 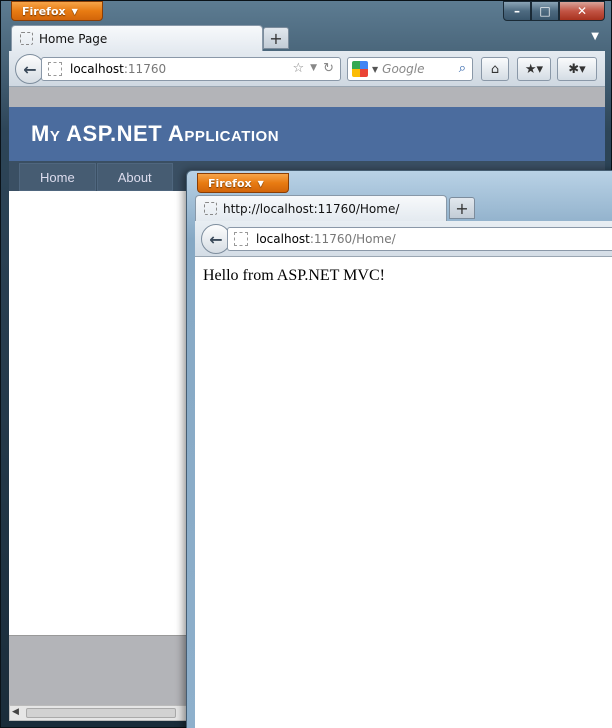 What do you see at coordinates (595, 36) in the screenshot?
I see `list-all-tabs-icon: ▼` at bounding box center [595, 36].